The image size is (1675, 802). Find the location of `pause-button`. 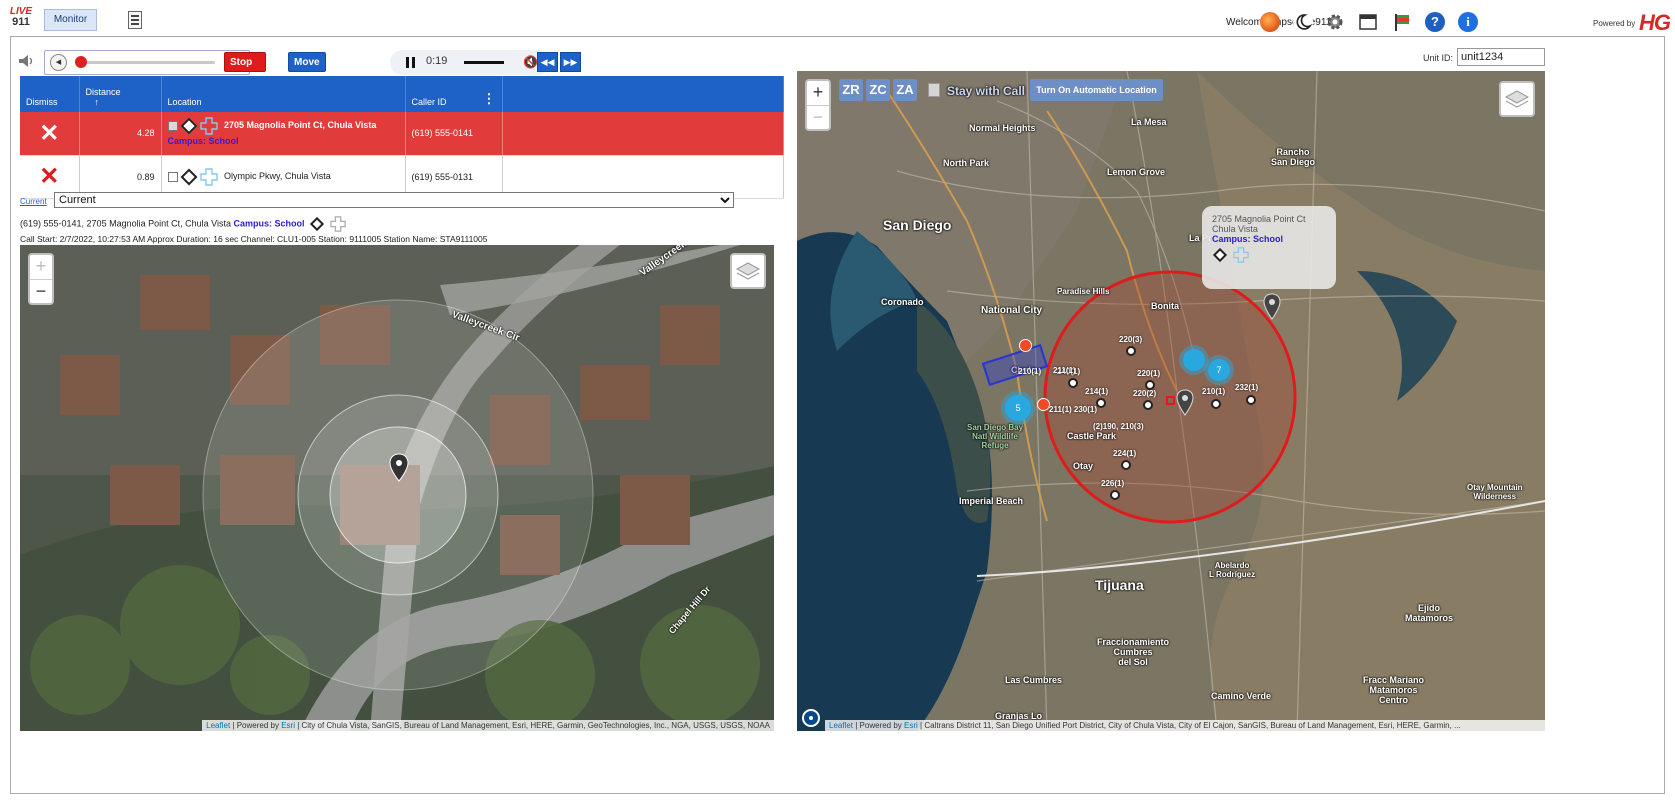

pause-button is located at coordinates (411, 62).